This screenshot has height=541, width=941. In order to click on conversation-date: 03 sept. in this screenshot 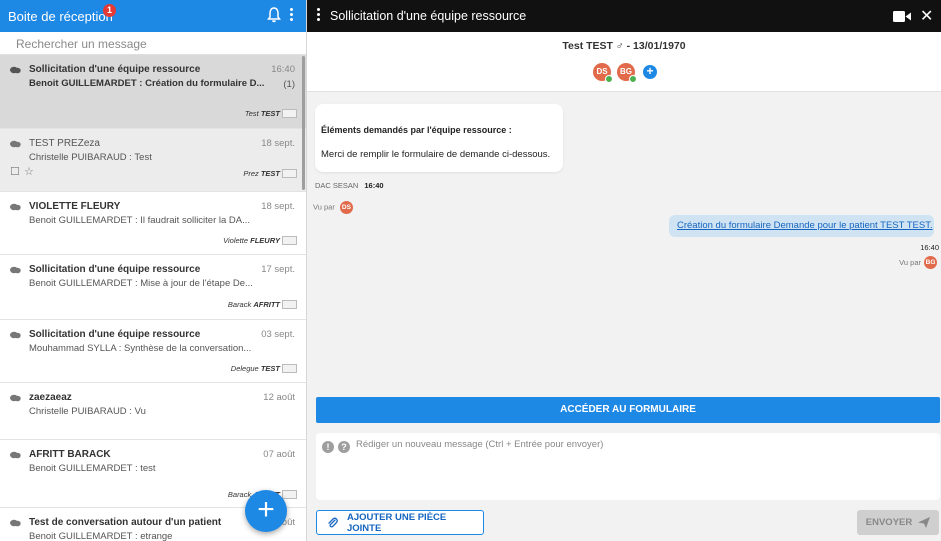, I will do `click(278, 334)`.